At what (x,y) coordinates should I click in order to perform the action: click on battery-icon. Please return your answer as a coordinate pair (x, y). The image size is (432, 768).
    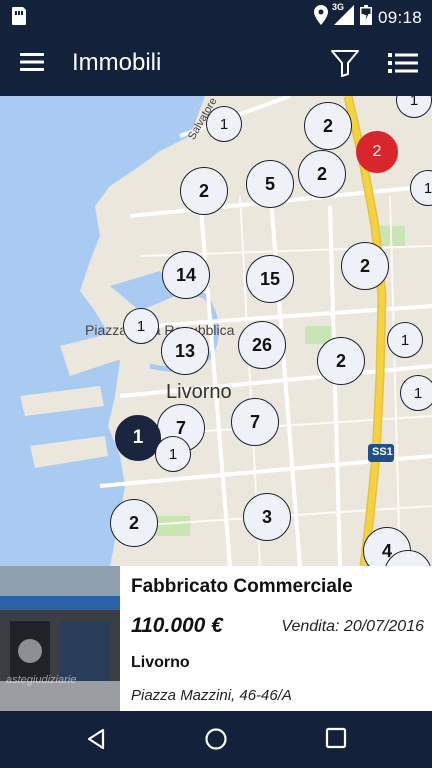
    Looking at the image, I should click on (365, 17).